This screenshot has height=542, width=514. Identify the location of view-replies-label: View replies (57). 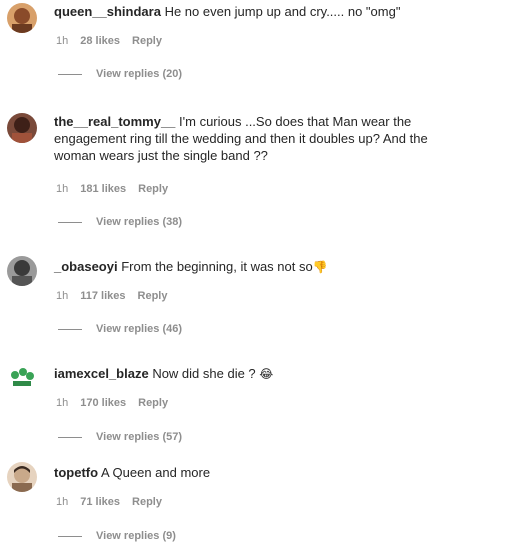
(139, 437).